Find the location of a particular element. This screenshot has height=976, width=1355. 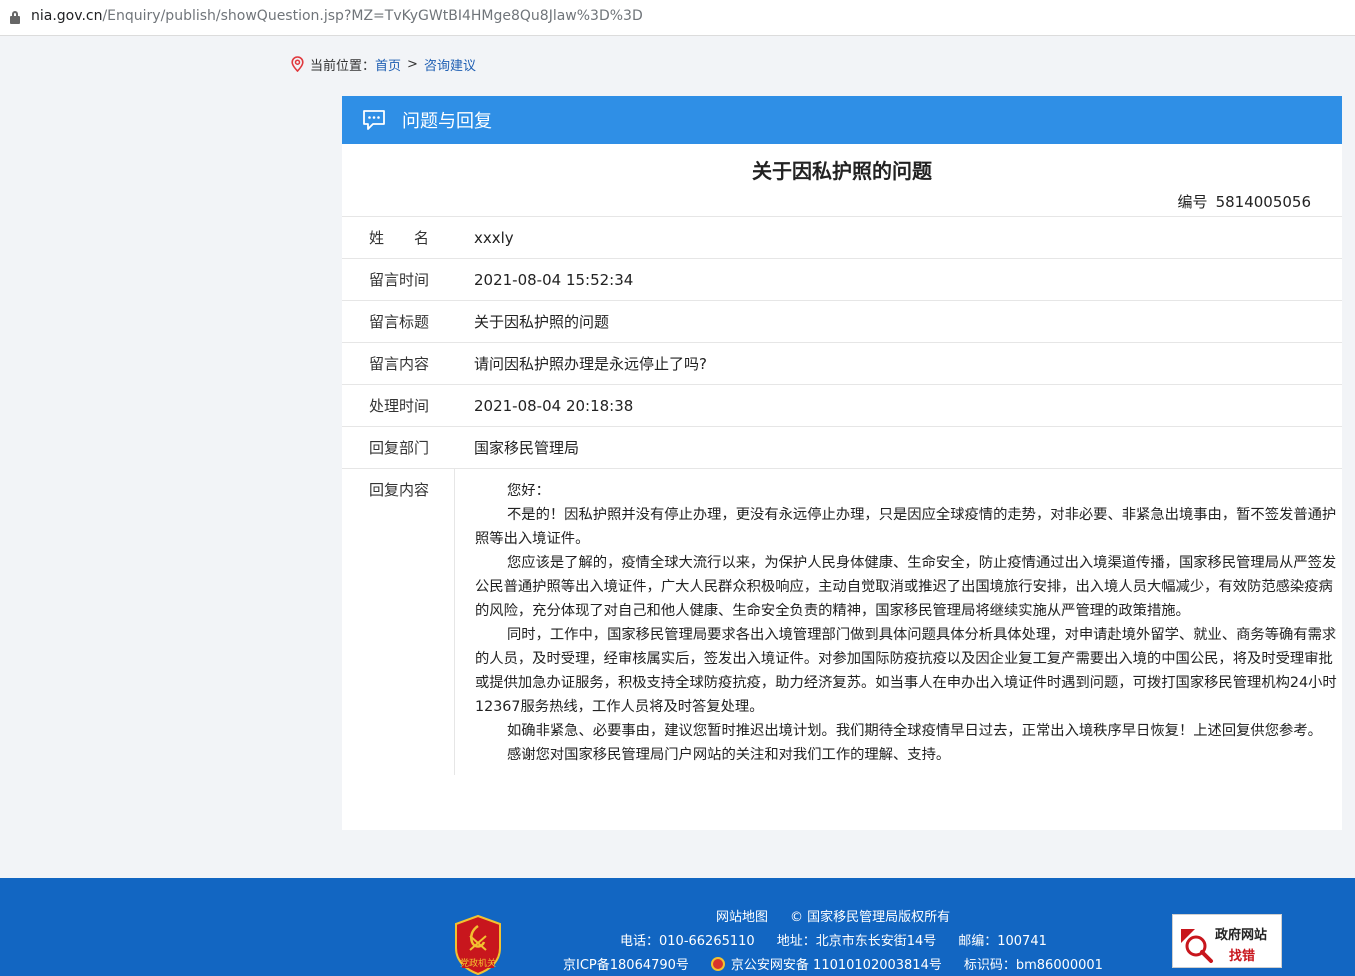

reply-content-label: 回复内容 is located at coordinates (399, 490).